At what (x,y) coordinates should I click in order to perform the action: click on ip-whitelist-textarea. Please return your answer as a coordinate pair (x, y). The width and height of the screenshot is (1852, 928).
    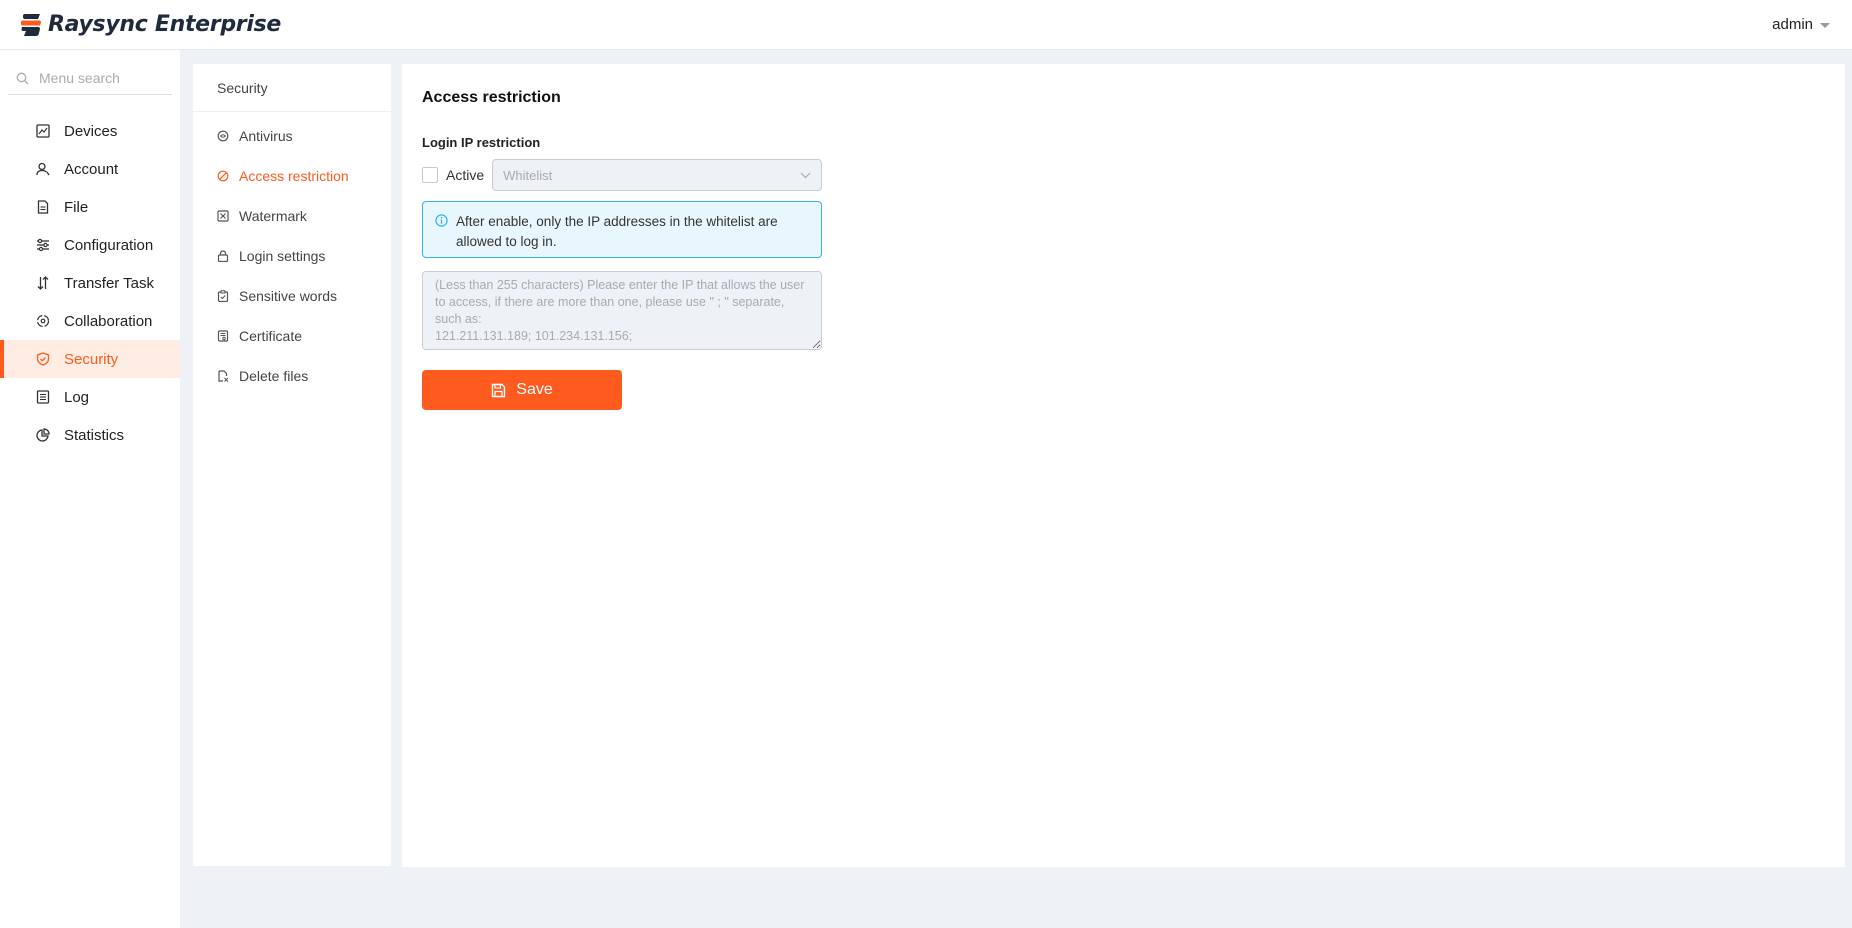
    Looking at the image, I should click on (622, 310).